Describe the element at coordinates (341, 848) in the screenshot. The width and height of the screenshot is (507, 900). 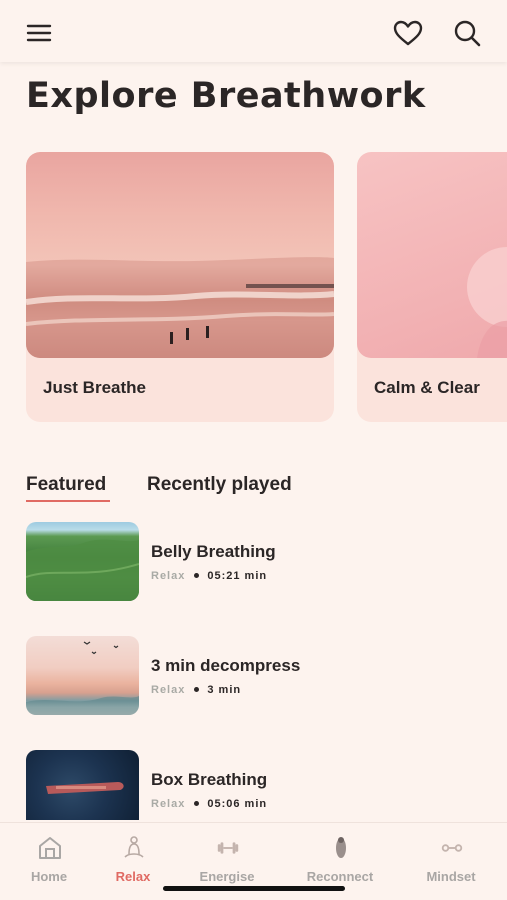
I see `figure-icon` at that location.